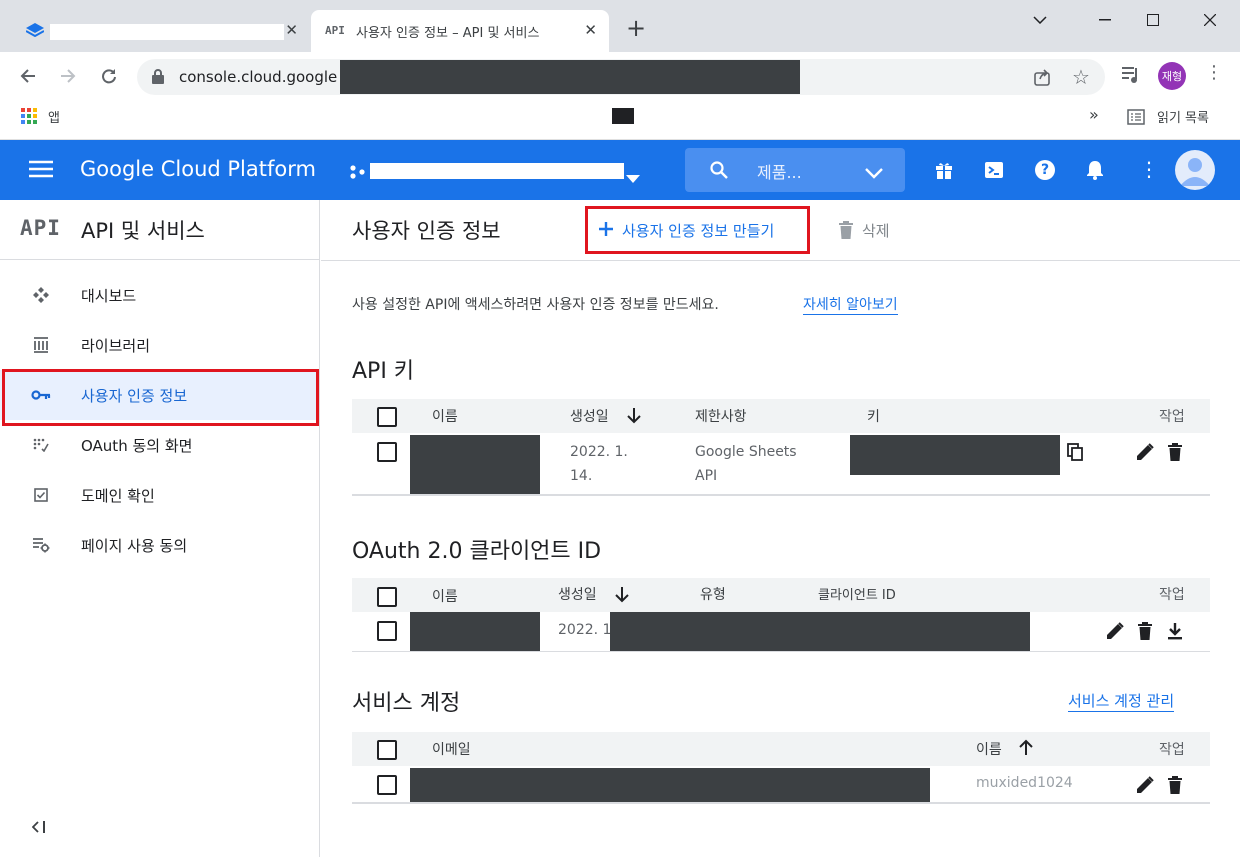 The height and width of the screenshot is (857, 1240). I want to click on close-window-icon, so click(1210, 20).